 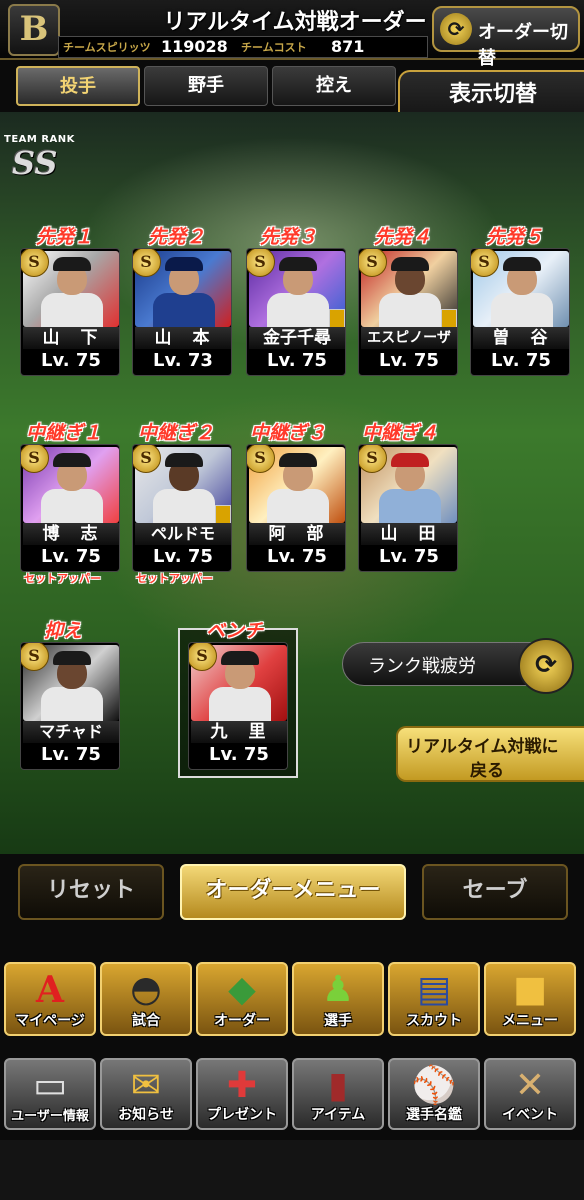 What do you see at coordinates (242, 1115) in the screenshot?
I see `nav-label: プレゼント` at bounding box center [242, 1115].